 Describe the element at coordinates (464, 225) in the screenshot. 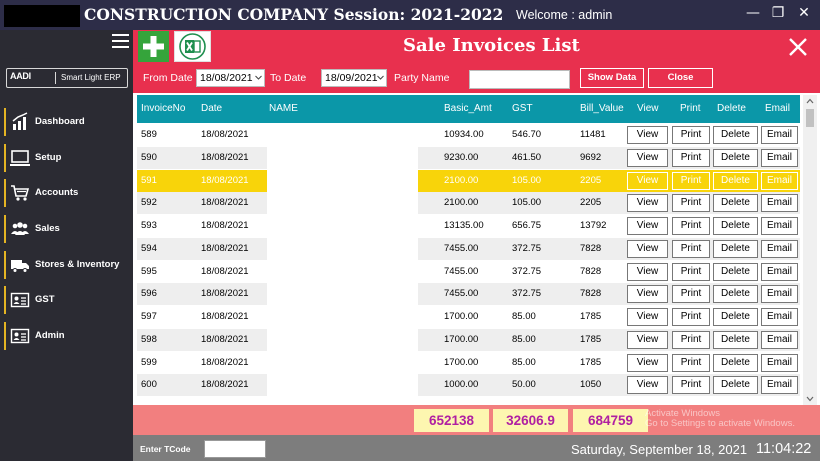

I see `basic-amount-cell: 13135.00` at that location.